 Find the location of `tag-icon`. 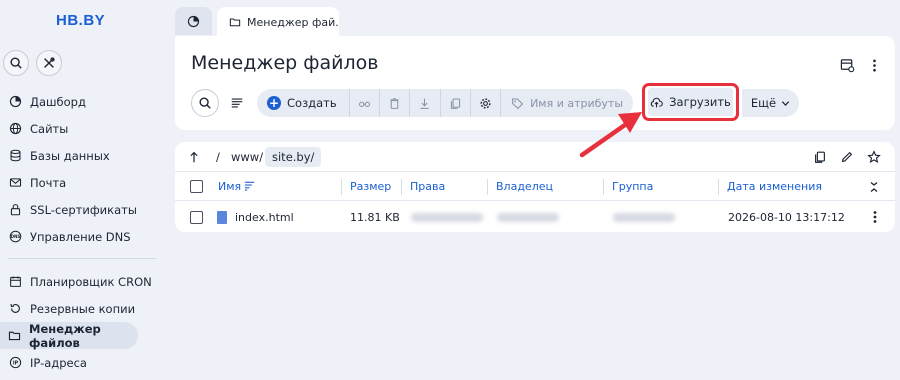

tag-icon is located at coordinates (518, 103).